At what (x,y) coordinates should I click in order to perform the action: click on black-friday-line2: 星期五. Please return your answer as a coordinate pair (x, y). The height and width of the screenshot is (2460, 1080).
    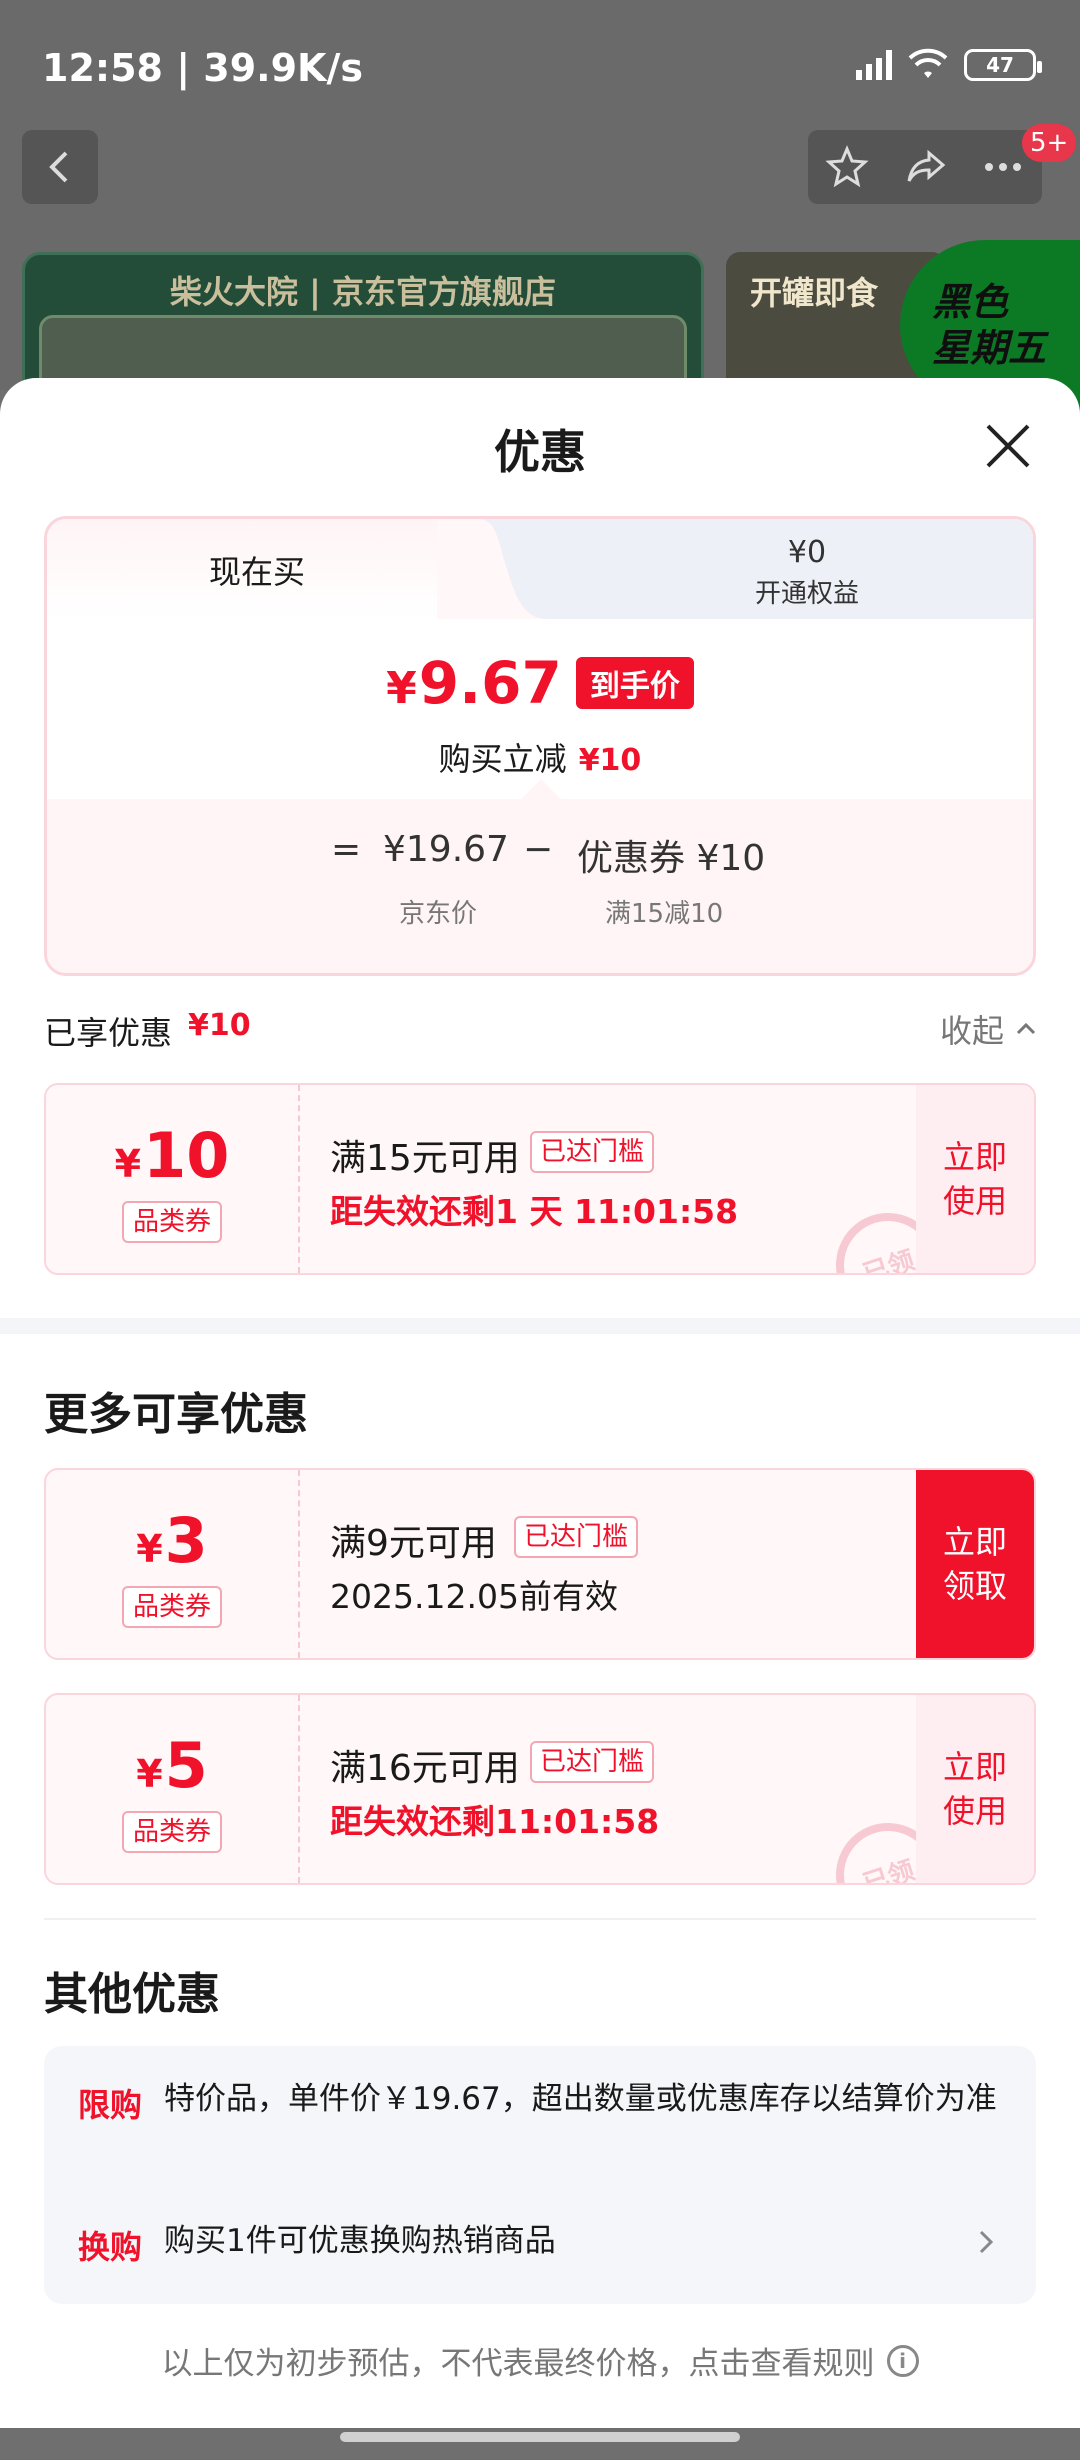
    Looking at the image, I should click on (989, 348).